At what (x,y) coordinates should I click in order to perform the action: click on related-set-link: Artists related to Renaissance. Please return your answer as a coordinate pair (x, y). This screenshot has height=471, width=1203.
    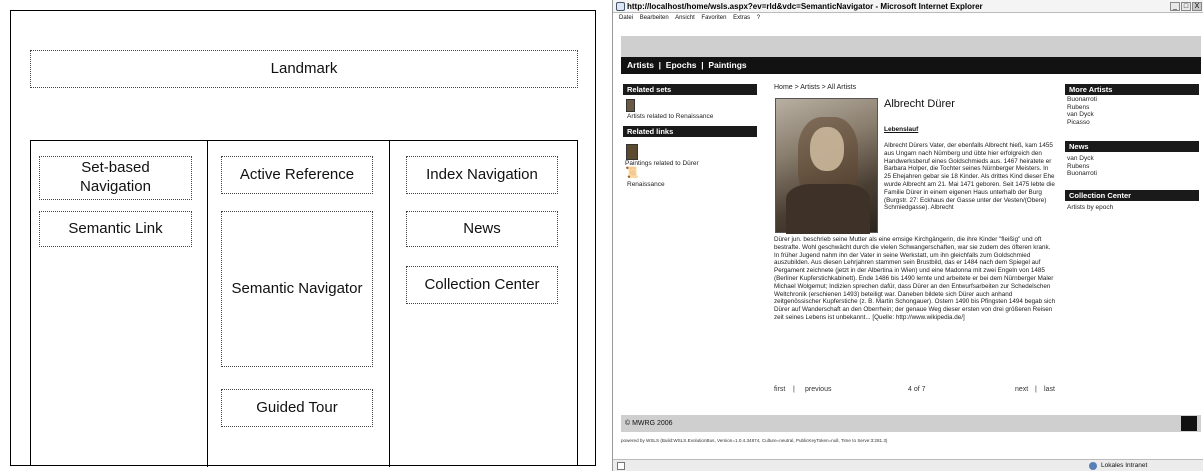
    Looking at the image, I should click on (670, 117).